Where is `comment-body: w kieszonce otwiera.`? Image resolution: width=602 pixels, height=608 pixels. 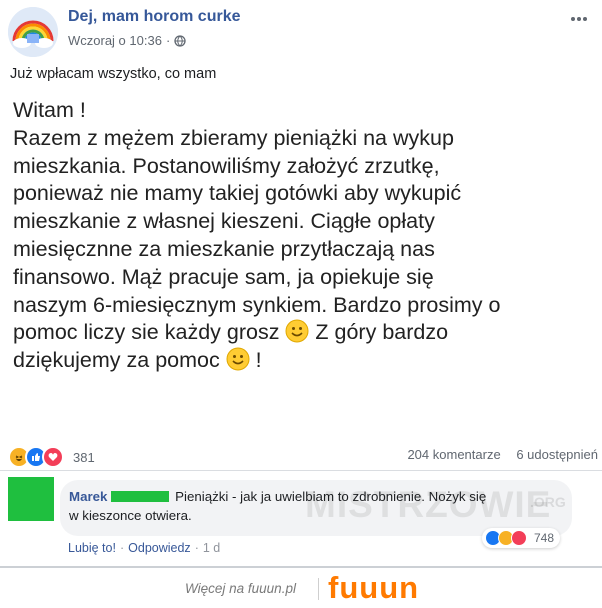 comment-body: w kieszonce otwiera. is located at coordinates (130, 515).